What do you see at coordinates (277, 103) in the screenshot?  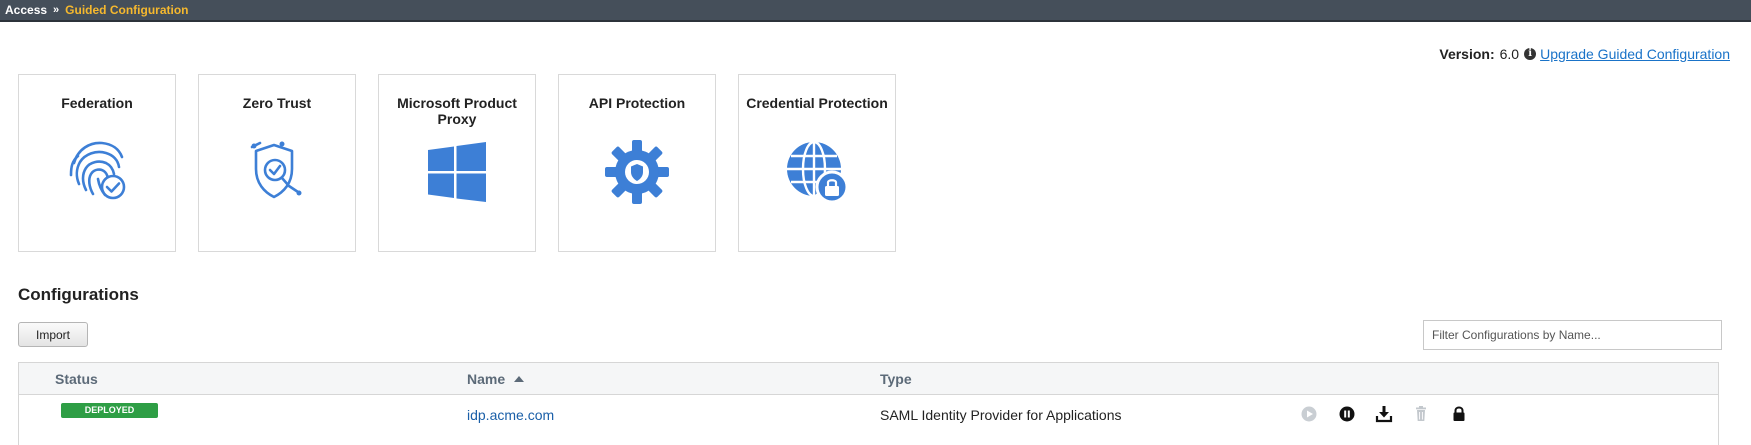 I see `tile-title: Zero Trust` at bounding box center [277, 103].